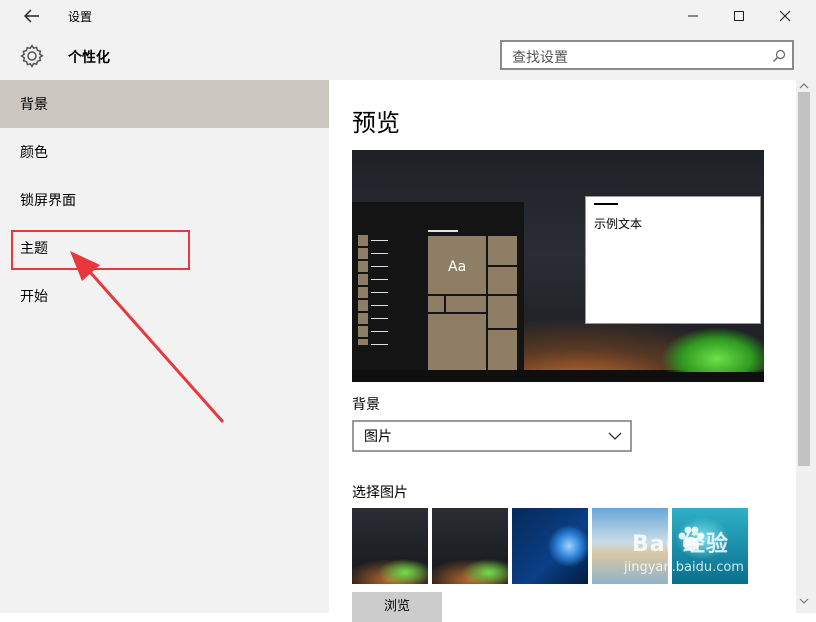 The width and height of the screenshot is (816, 622). I want to click on sidebar-item-background: 背景, so click(164, 104).